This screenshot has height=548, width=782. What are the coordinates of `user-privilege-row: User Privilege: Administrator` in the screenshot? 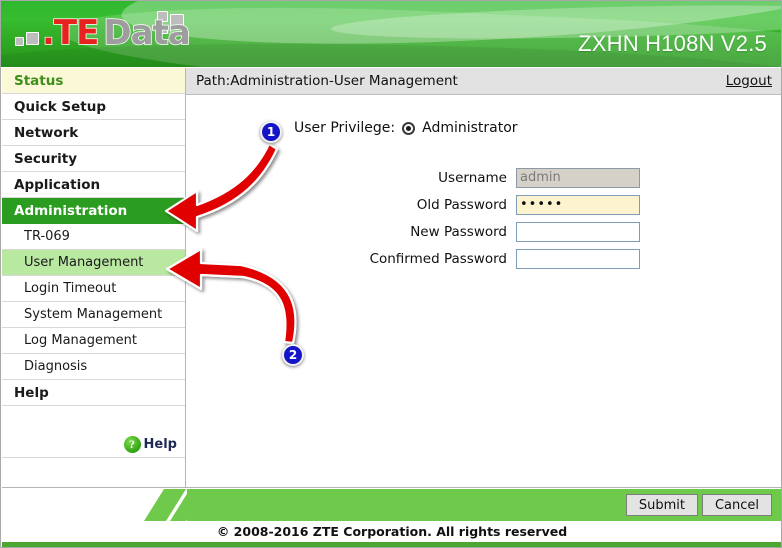 It's located at (406, 128).